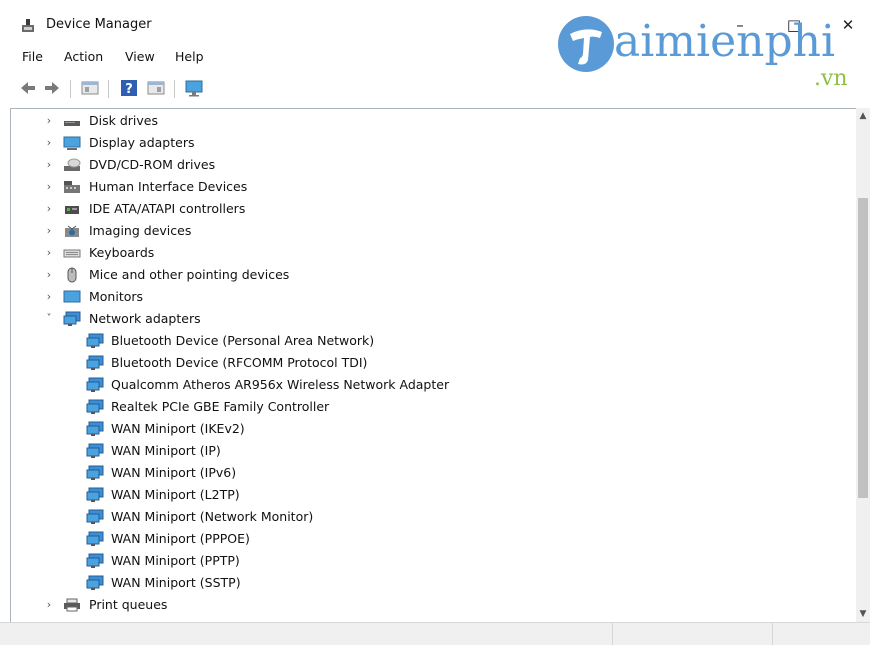 The width and height of the screenshot is (870, 645). Describe the element at coordinates (431, 319) in the screenshot. I see `tree-category-network-adapters: ˅ Network adapters` at that location.